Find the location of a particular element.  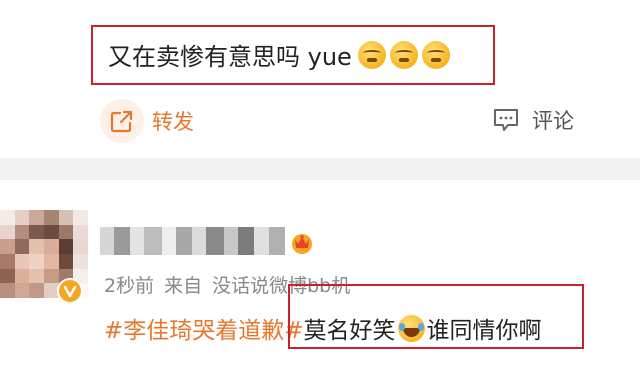

post-text: 又在卖惨有意思吗 yue is located at coordinates (279, 54).